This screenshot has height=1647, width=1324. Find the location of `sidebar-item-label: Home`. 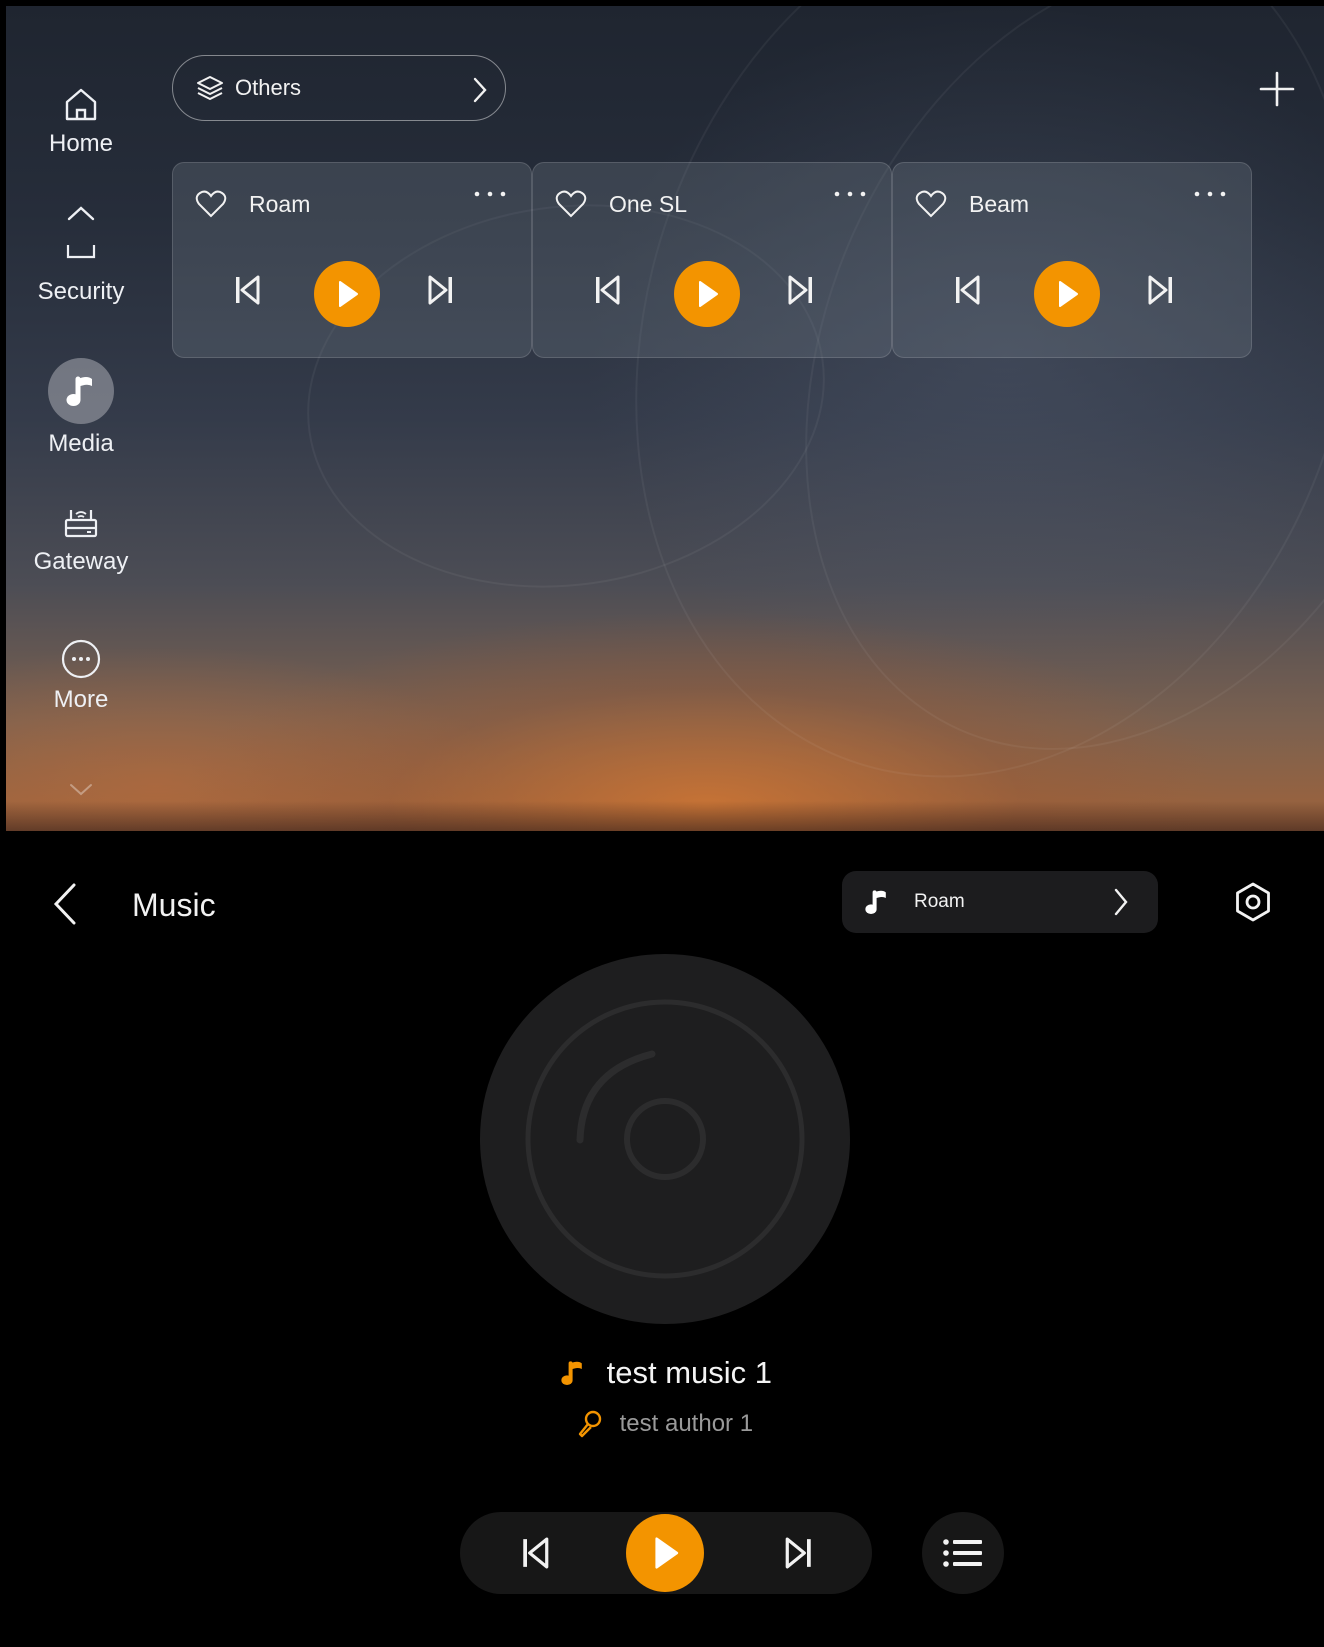

sidebar-item-label: Home is located at coordinates (81, 143).